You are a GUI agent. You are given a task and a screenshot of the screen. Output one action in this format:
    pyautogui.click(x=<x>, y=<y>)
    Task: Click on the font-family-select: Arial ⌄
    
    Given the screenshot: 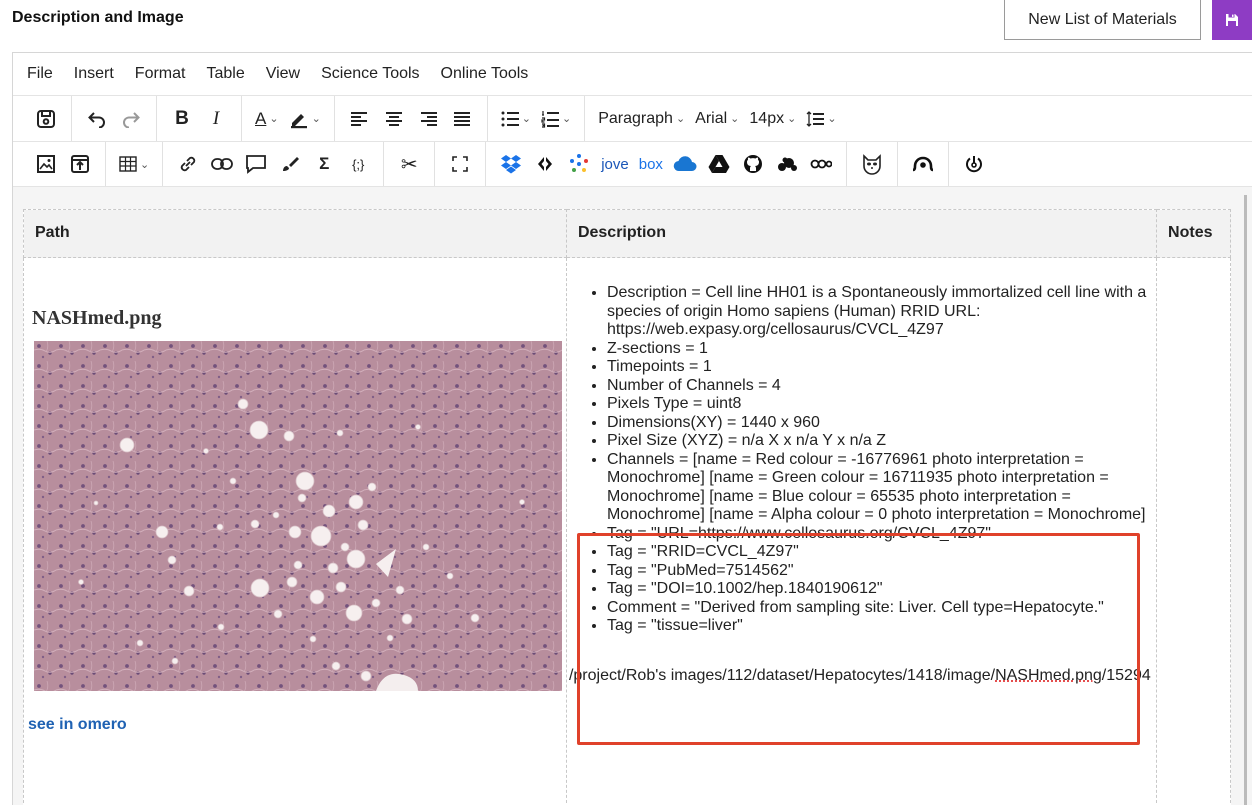 What is the action you would take?
    pyautogui.click(x=717, y=119)
    